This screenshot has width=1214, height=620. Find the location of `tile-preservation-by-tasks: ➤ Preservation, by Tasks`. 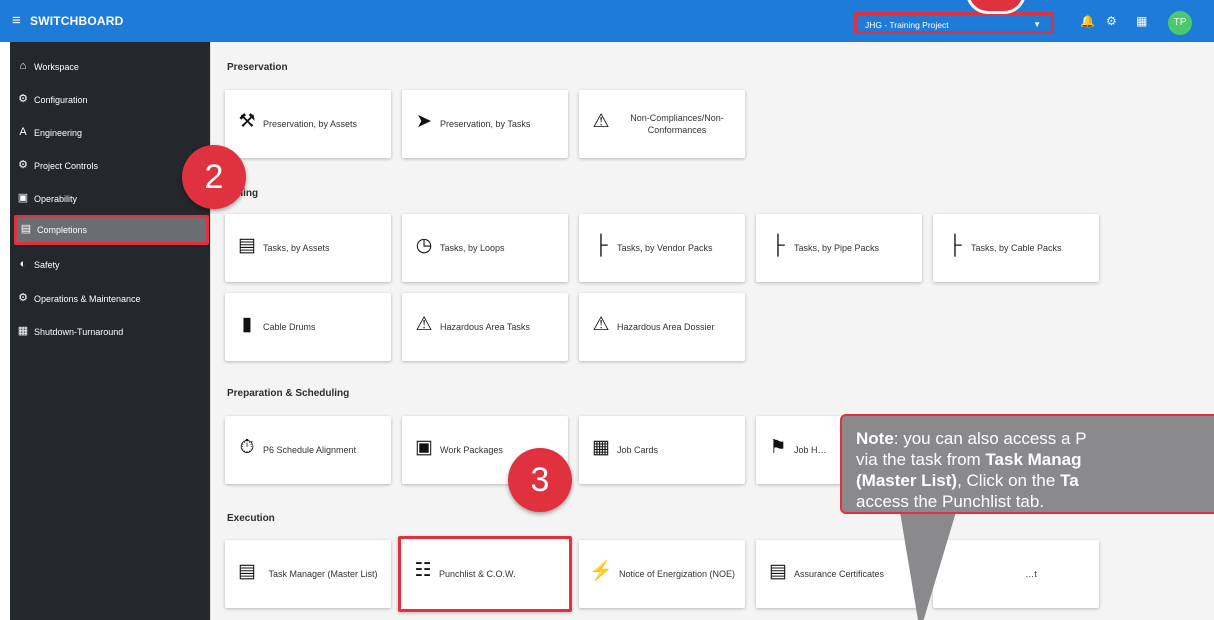

tile-preservation-by-tasks: ➤ Preservation, by Tasks is located at coordinates (485, 124).